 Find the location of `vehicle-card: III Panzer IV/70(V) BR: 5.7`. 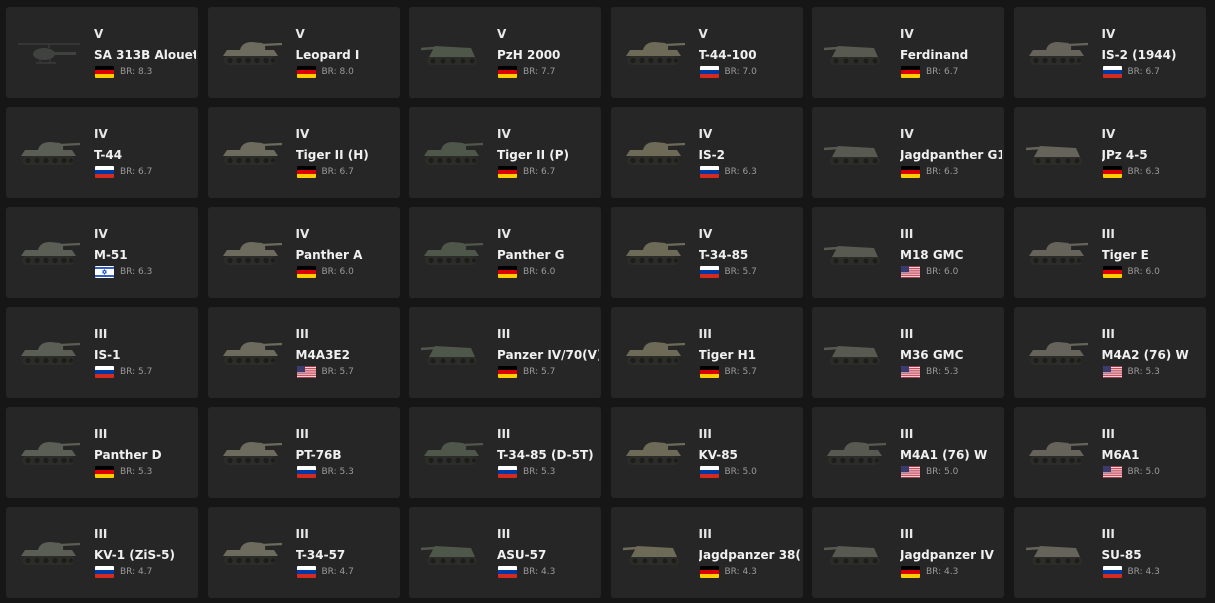

vehicle-card: III Panzer IV/70(V) BR: 5.7 is located at coordinates (505, 352).